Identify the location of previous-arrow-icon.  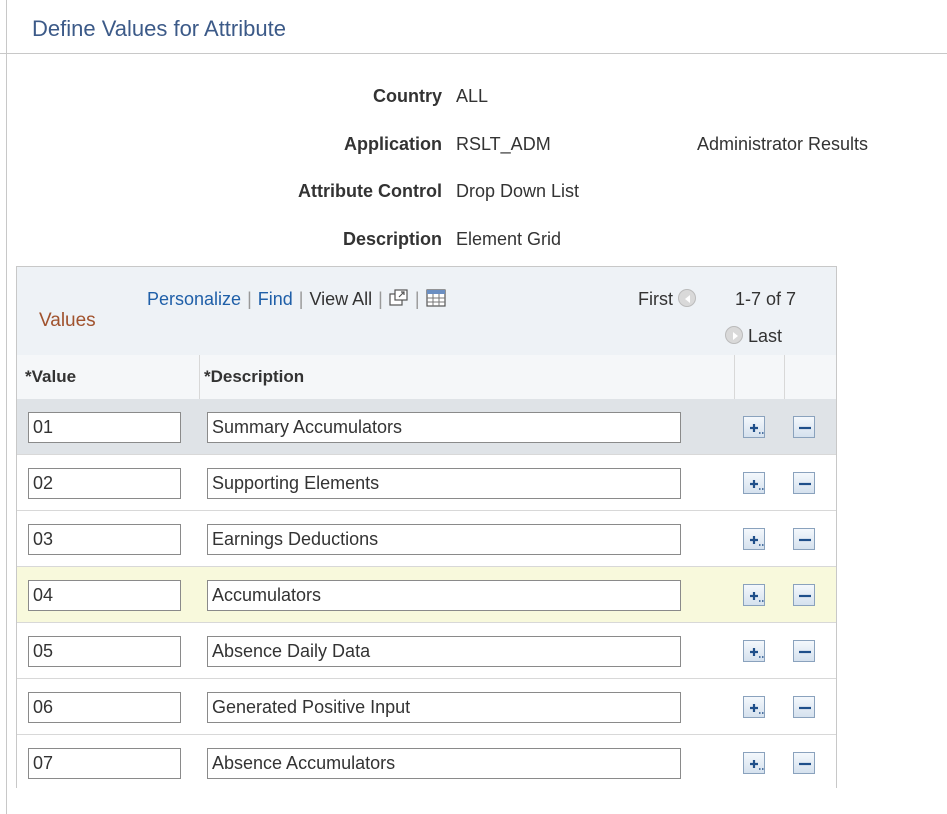
(687, 298).